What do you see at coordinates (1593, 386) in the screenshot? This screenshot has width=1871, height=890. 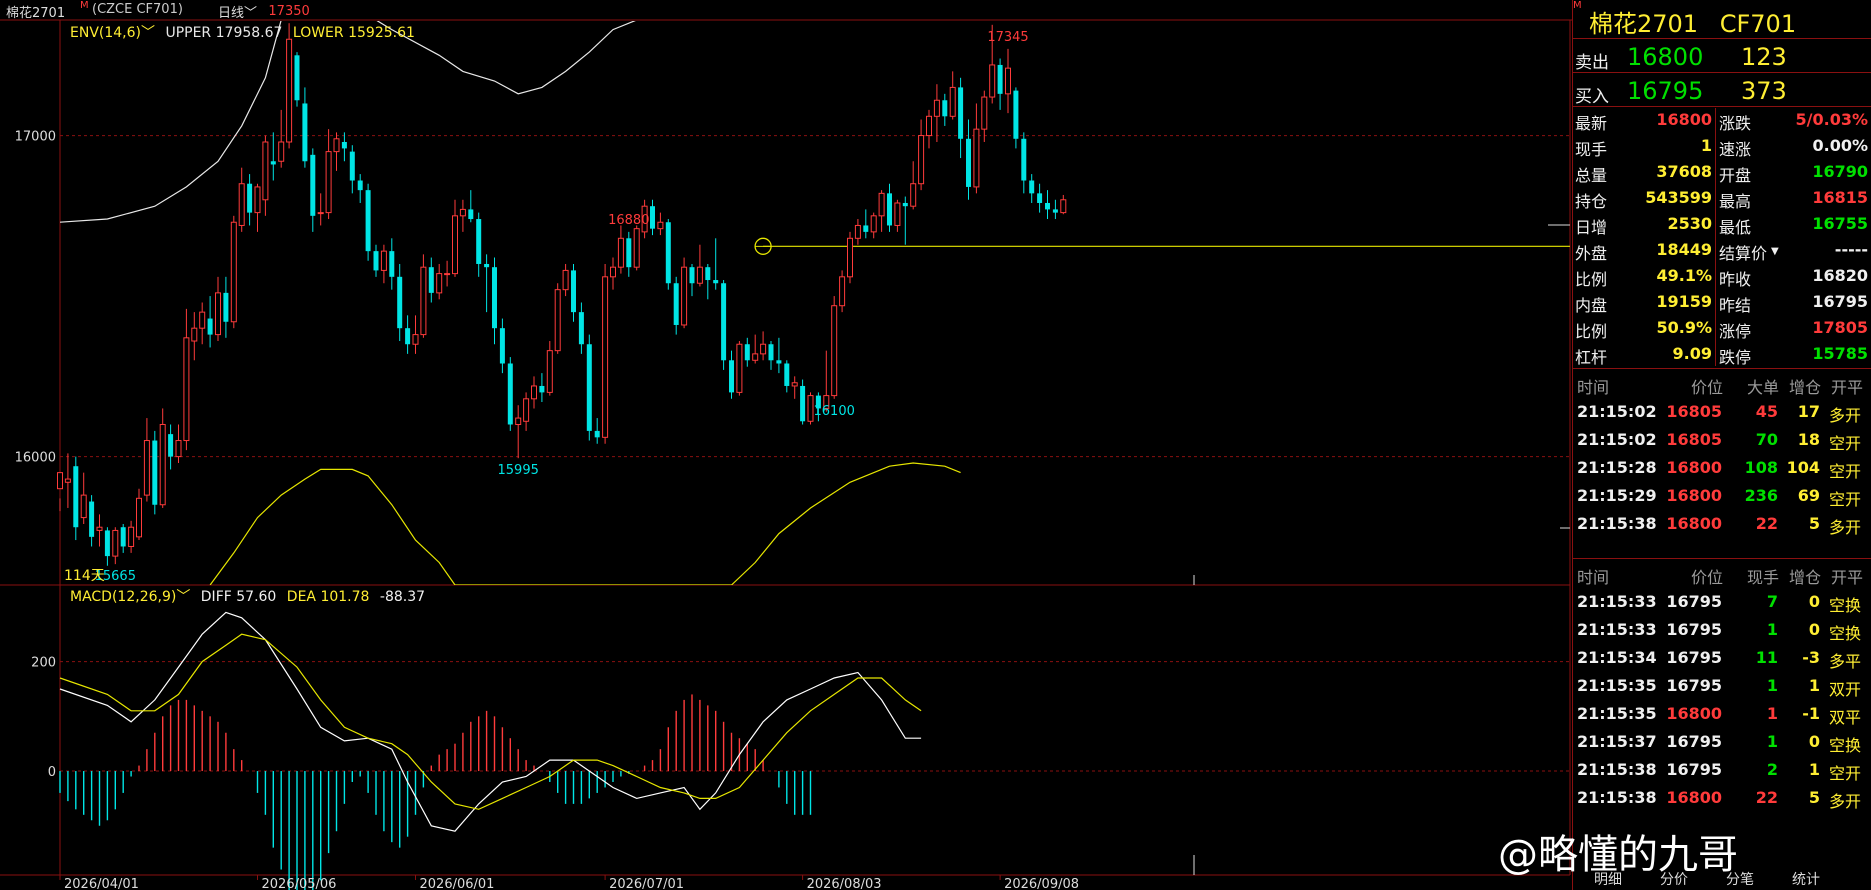 I see `column-header: 时间` at bounding box center [1593, 386].